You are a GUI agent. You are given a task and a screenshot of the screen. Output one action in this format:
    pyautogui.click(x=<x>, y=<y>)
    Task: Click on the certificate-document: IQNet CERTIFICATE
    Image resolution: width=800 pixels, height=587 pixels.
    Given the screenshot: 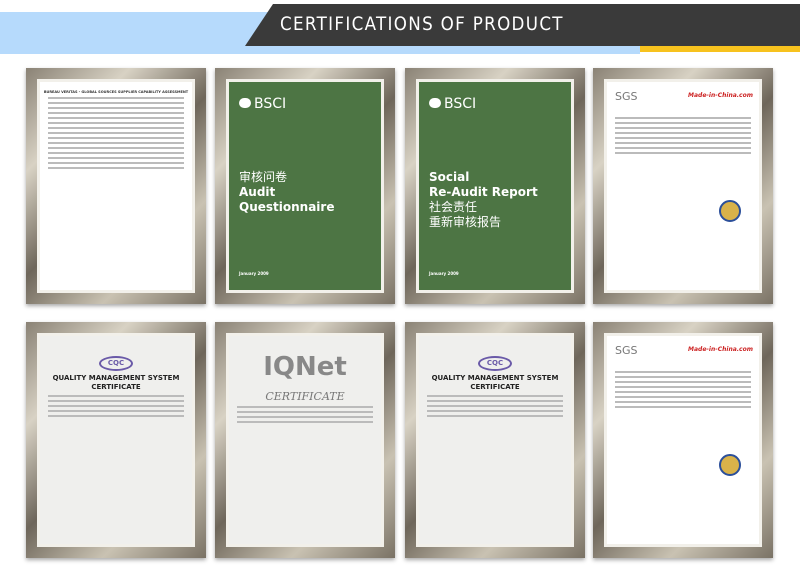 What is the action you would take?
    pyautogui.click(x=305, y=440)
    